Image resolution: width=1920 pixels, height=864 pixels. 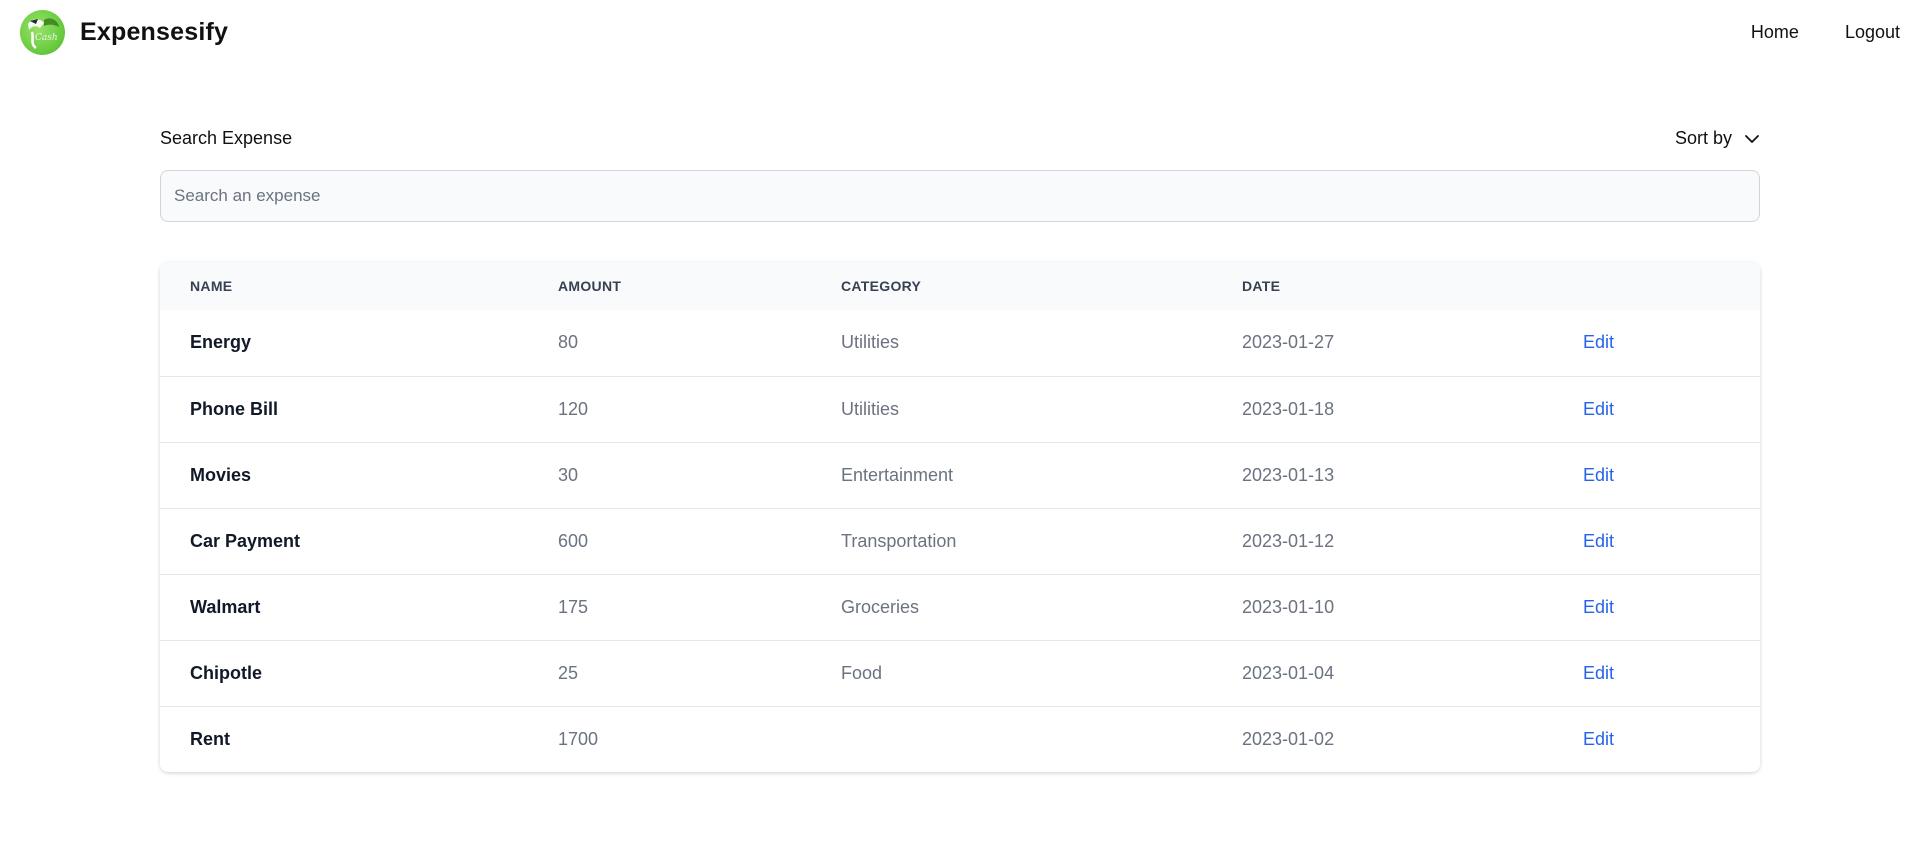 I want to click on table-row: Phone Bill 120 Utilities 2023-01-18 Edit, so click(x=960, y=409).